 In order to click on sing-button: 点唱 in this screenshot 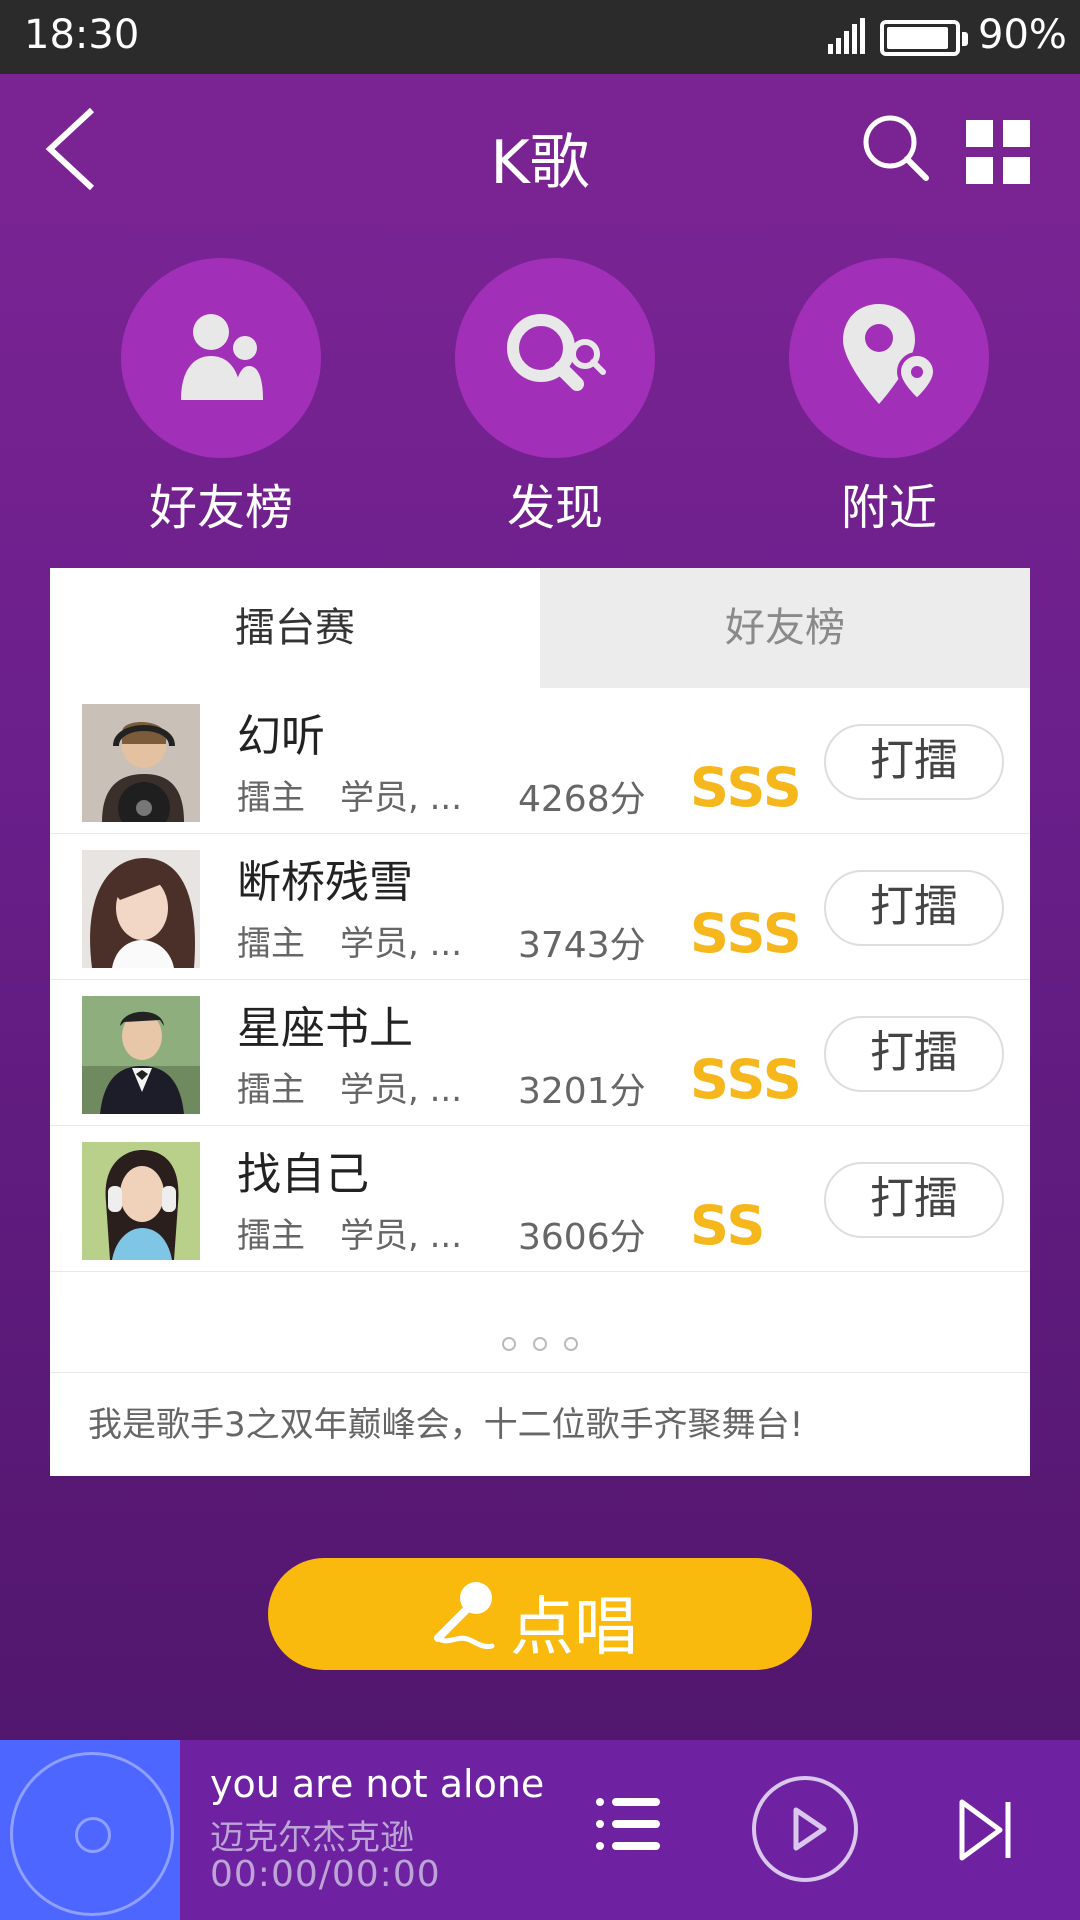, I will do `click(540, 1614)`.